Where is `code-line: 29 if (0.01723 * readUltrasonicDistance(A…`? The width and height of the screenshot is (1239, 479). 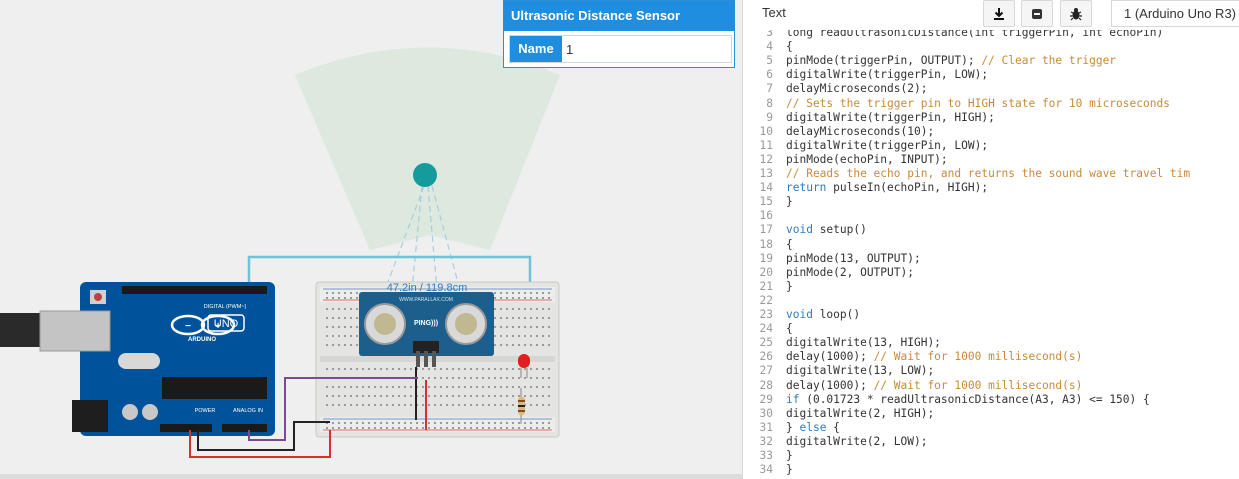
code-line: 29 if (0.01723 * readUltrasonicDistance(A… is located at coordinates (946, 400).